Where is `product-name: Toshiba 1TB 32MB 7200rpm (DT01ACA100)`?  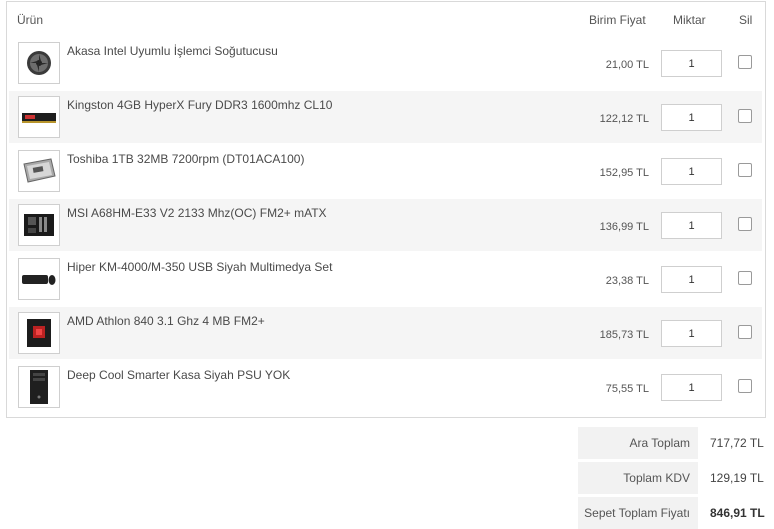 product-name: Toshiba 1TB 32MB 7200rpm (DT01ACA100) is located at coordinates (185, 159).